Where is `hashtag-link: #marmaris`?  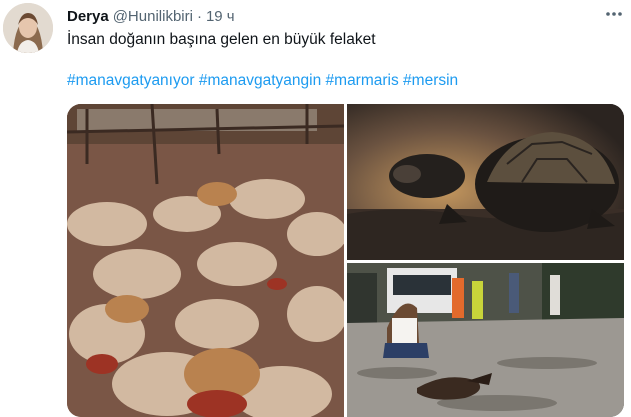
hashtag-link: #marmaris is located at coordinates (362, 80).